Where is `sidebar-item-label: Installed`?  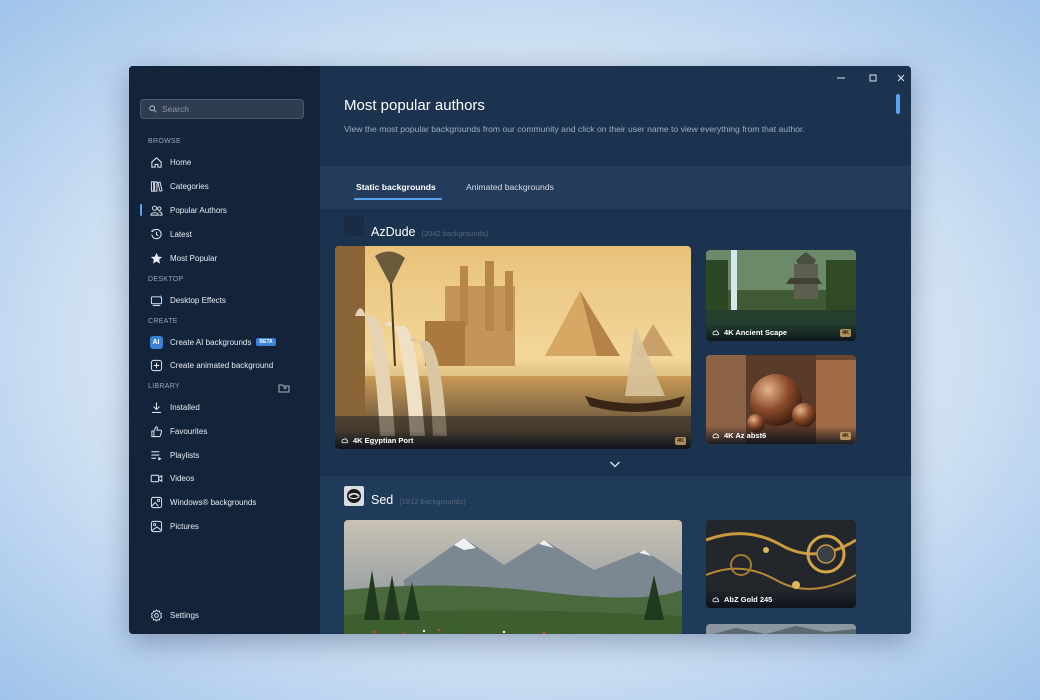 sidebar-item-label: Installed is located at coordinates (185, 407).